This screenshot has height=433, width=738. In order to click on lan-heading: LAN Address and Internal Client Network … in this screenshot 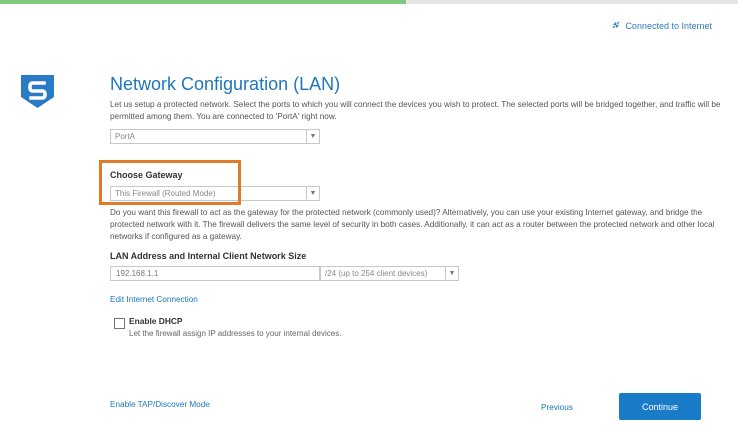, I will do `click(208, 256)`.